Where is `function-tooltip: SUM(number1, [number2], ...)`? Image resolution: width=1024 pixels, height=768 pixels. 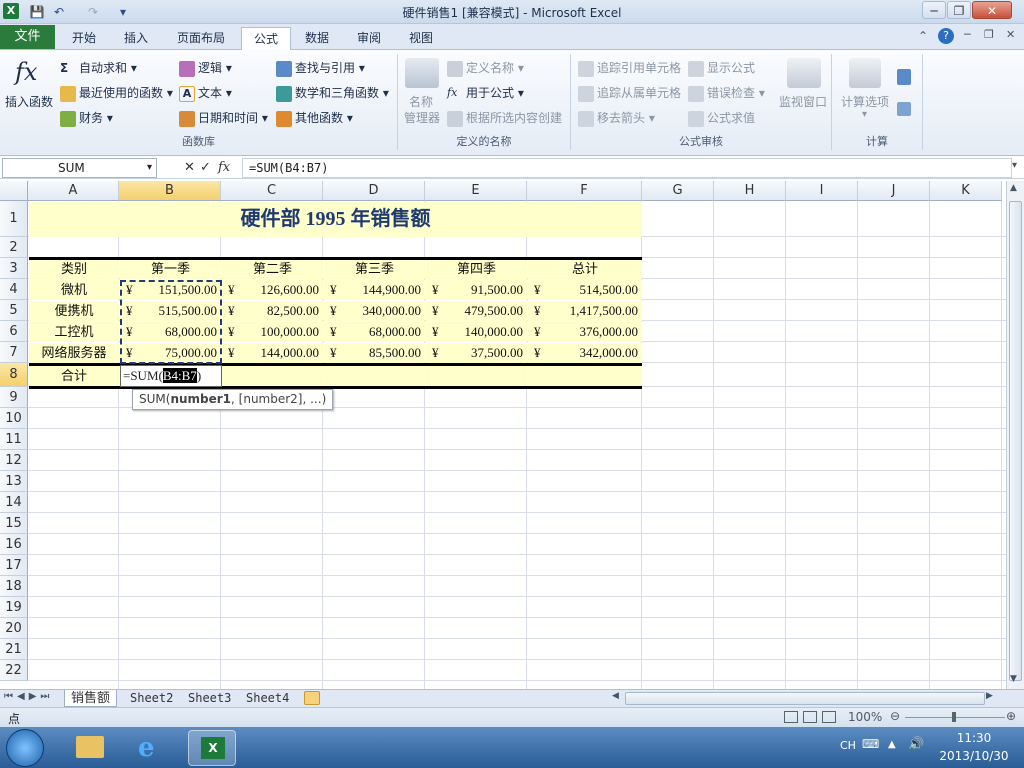 function-tooltip: SUM(number1, [number2], ...) is located at coordinates (233, 399).